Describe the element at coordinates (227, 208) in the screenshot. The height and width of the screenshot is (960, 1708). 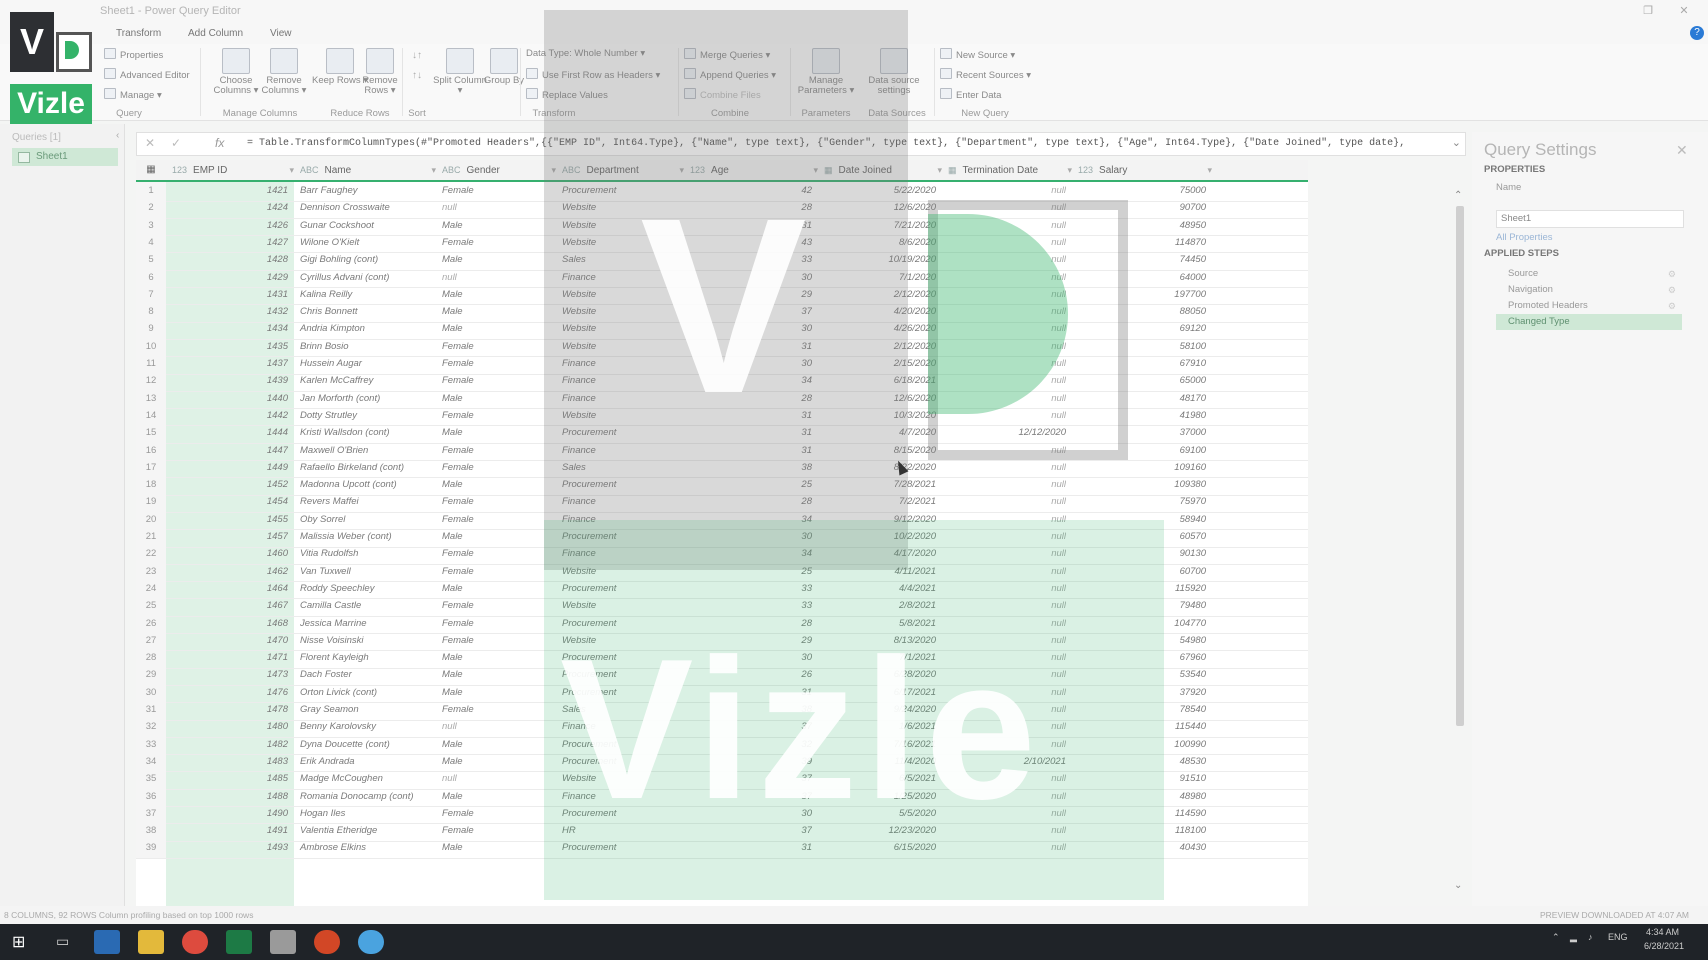
I see `table-cell: 1424` at that location.